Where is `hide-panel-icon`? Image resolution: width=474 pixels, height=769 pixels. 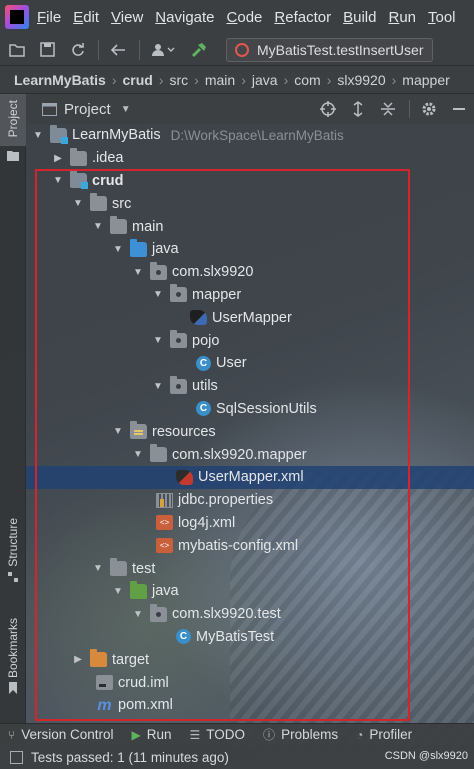
hide-panel-icon is located at coordinates (459, 109).